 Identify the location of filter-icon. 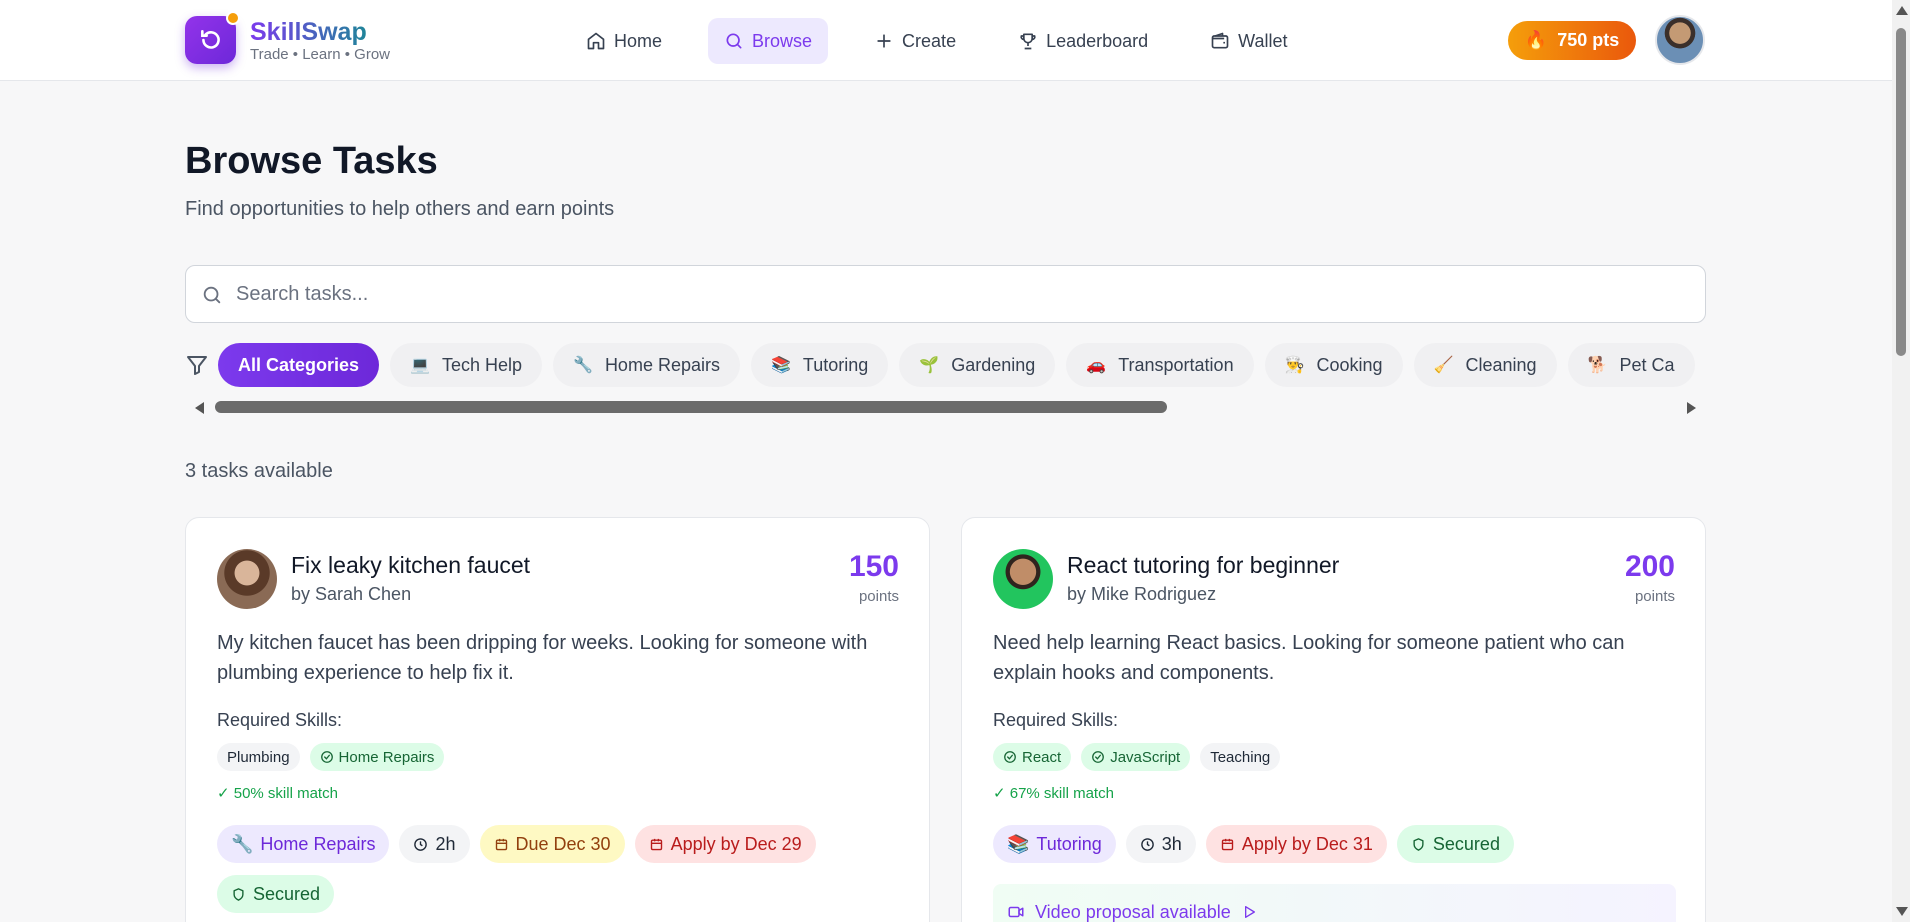
(197, 365).